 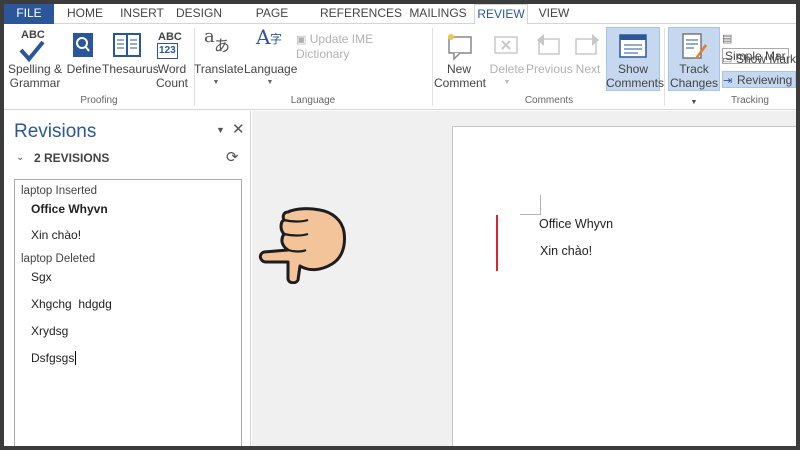 What do you see at coordinates (238, 129) in the screenshot?
I see `close-icon: ✕` at bounding box center [238, 129].